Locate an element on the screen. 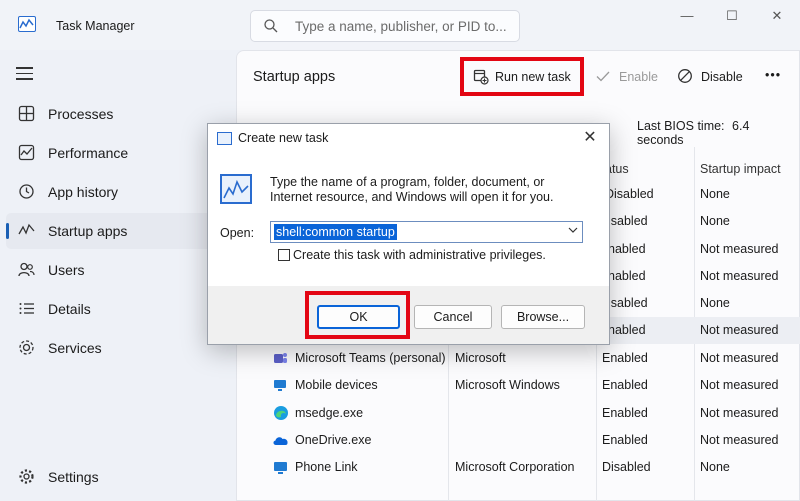  dialog-close-button: ✕ is located at coordinates (590, 137).